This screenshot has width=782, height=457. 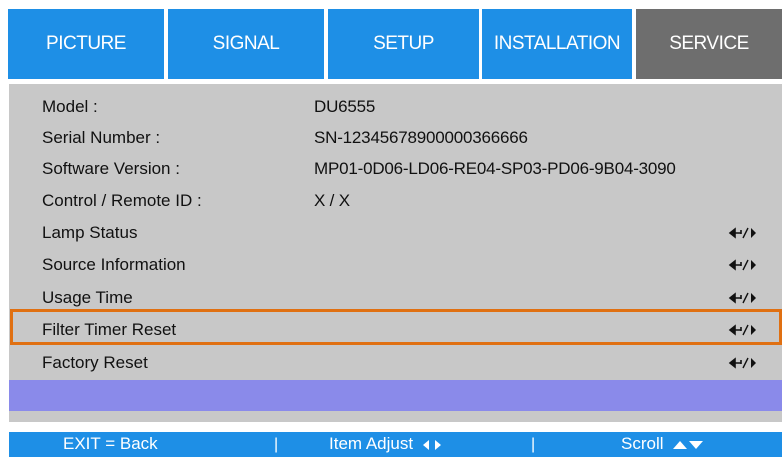 I want to click on exit-hint: EXIT = Back, so click(x=110, y=443).